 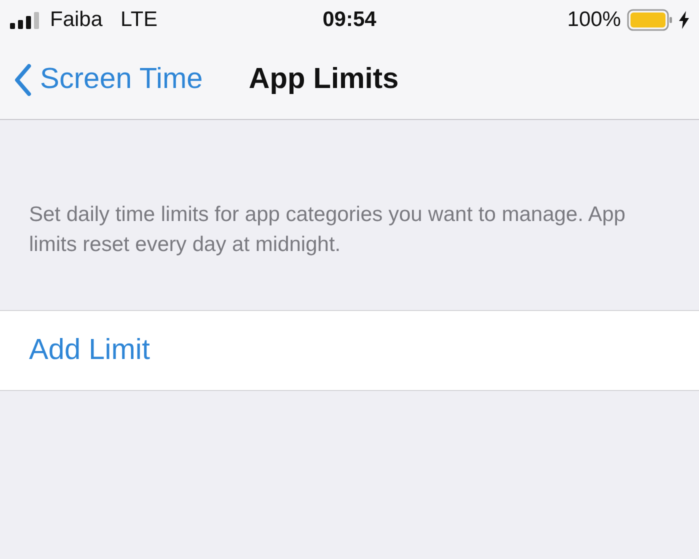 What do you see at coordinates (76, 20) in the screenshot?
I see `carrier-name: Faiba` at bounding box center [76, 20].